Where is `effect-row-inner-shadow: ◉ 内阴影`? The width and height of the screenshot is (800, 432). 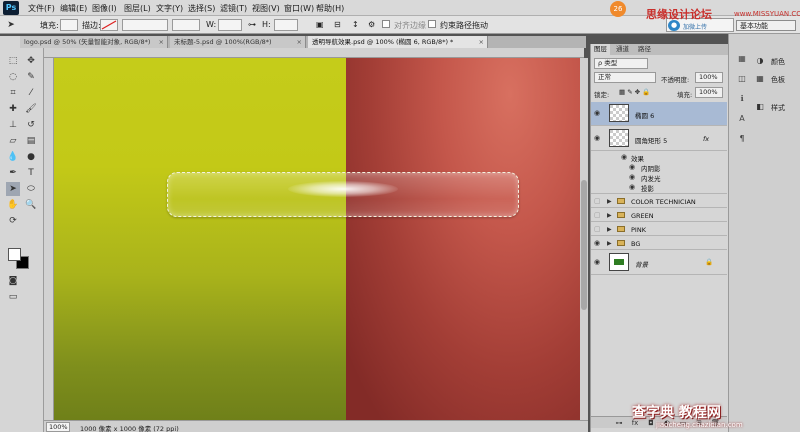
effect-row-inner-shadow: ◉ 内阴影 is located at coordinates (659, 167).